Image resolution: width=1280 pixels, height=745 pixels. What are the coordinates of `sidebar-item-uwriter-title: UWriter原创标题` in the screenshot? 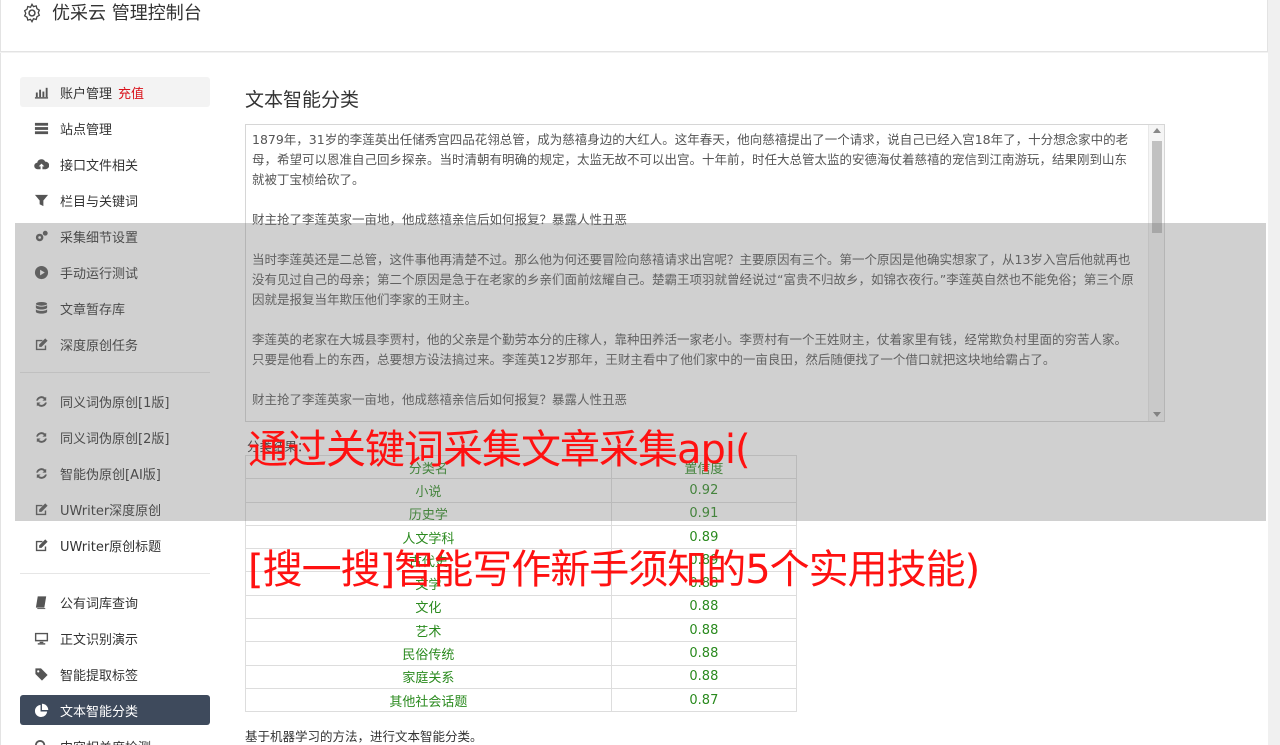 It's located at (115, 545).